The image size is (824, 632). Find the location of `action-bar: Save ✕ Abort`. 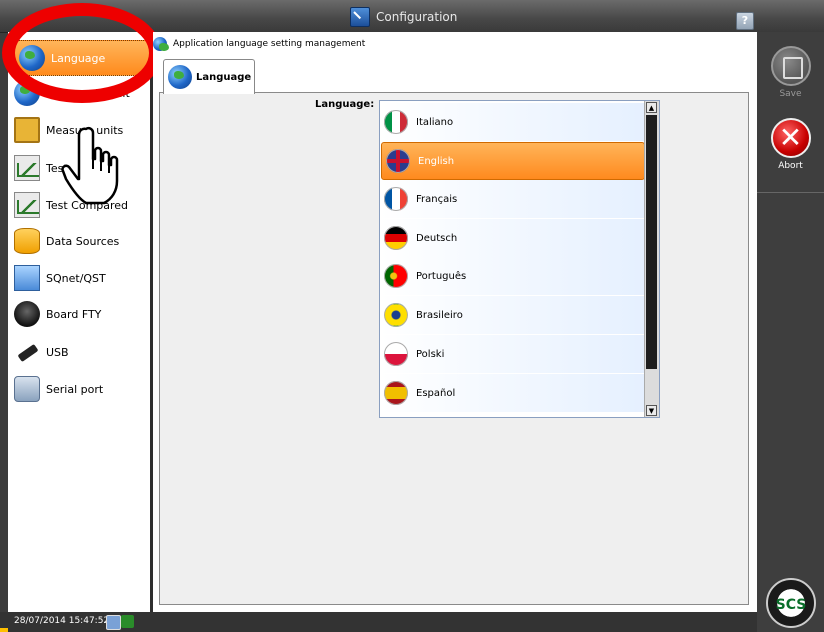

action-bar: Save ✕ Abort is located at coordinates (790, 332).